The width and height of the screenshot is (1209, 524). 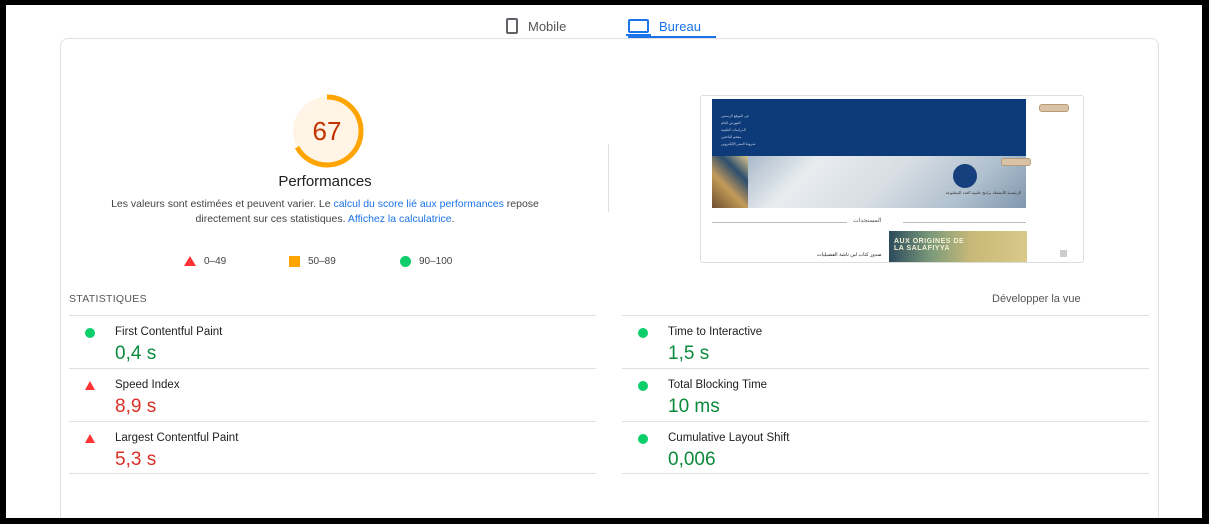 What do you see at coordinates (1063, 253) in the screenshot?
I see `thumb-scroll-thumb` at bounding box center [1063, 253].